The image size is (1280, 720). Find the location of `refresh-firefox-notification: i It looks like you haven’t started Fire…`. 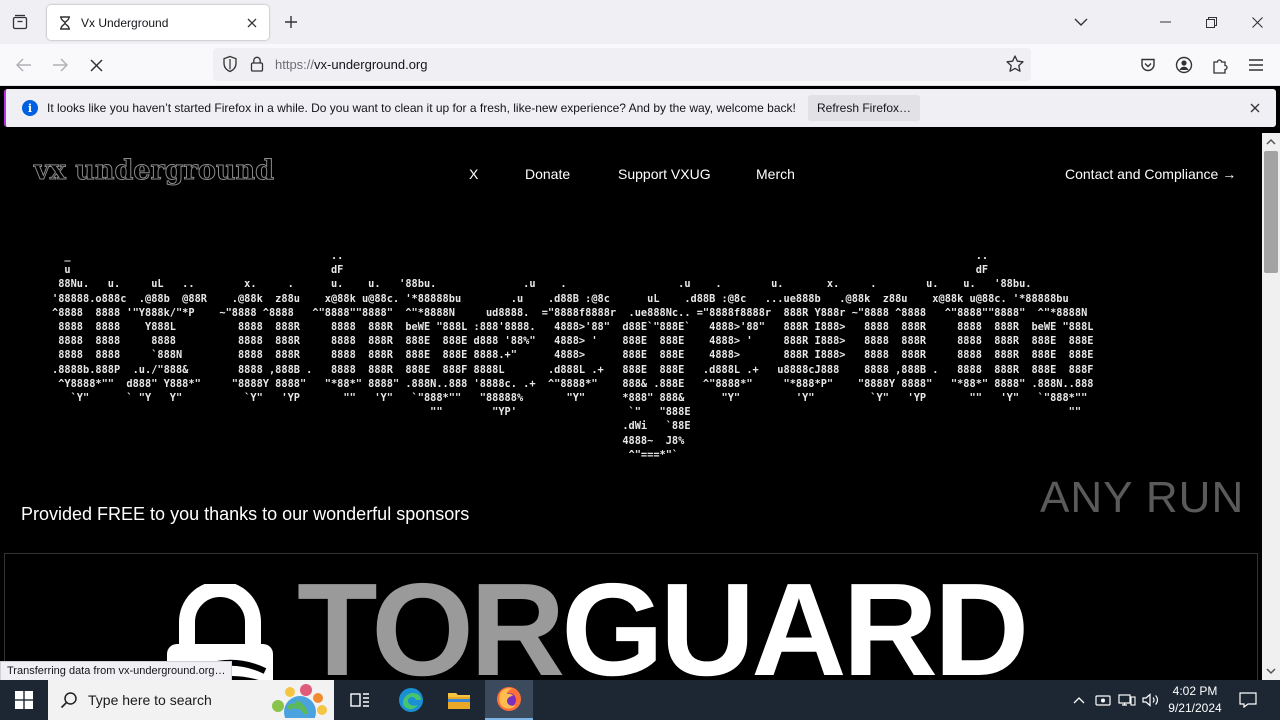

refresh-firefox-notification: i It looks like you haven’t started Fire… is located at coordinates (640, 108).